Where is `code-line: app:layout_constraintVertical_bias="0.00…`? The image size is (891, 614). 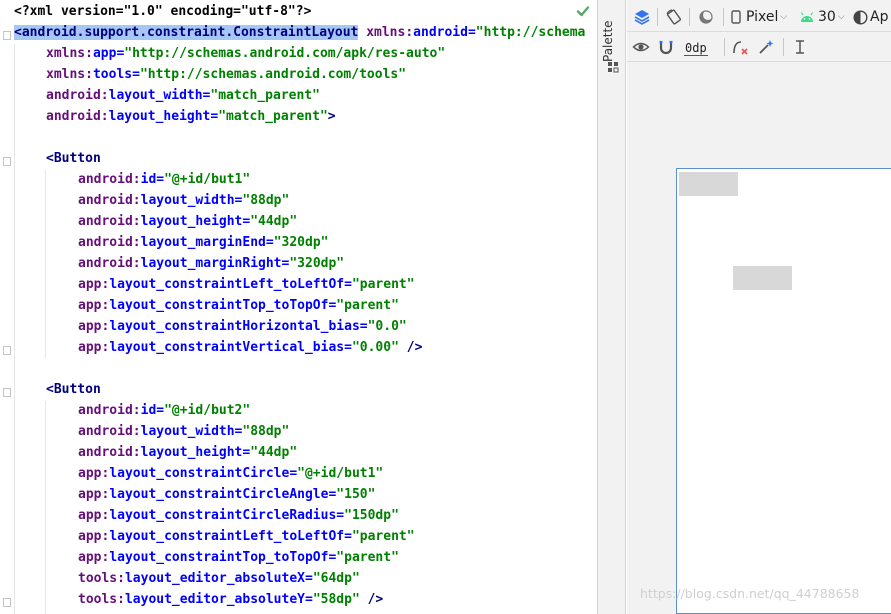 code-line: app:layout_constraintVertical_bias="0.00… is located at coordinates (305, 347).